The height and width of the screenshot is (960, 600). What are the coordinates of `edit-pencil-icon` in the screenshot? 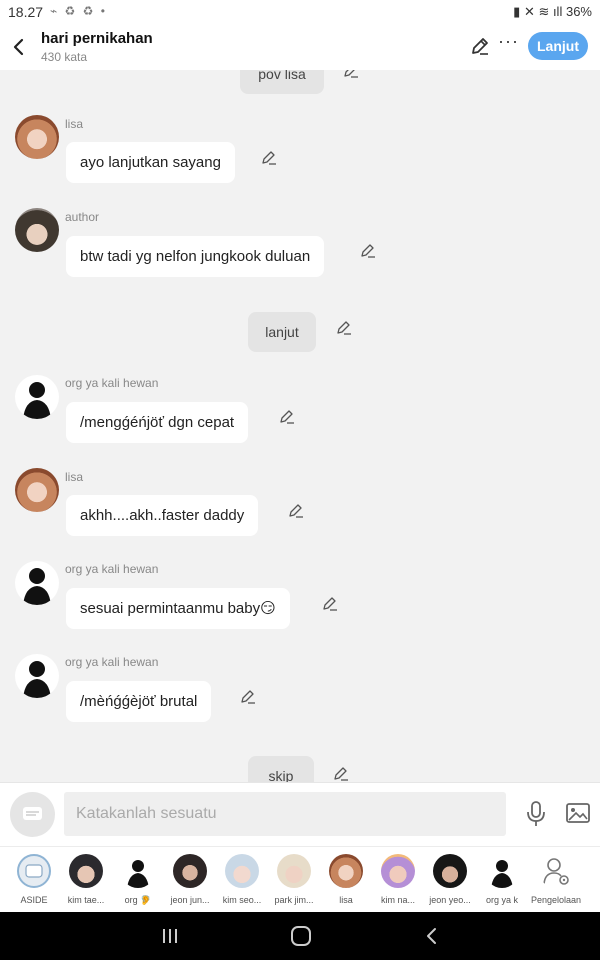 It's located at (480, 46).